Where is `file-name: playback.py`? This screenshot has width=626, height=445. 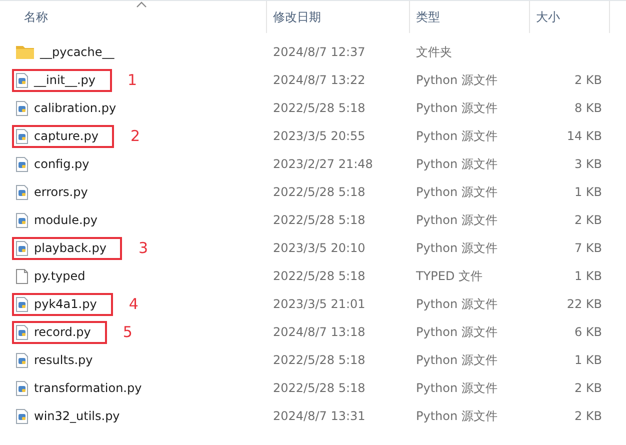
file-name: playback.py is located at coordinates (70, 248).